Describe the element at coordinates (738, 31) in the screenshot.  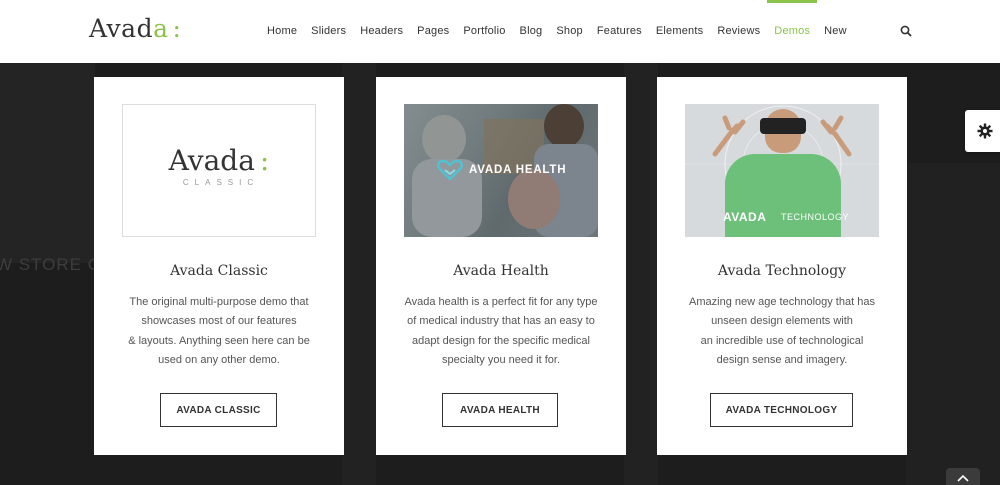
I see `nav-reviews: Reviews` at that location.